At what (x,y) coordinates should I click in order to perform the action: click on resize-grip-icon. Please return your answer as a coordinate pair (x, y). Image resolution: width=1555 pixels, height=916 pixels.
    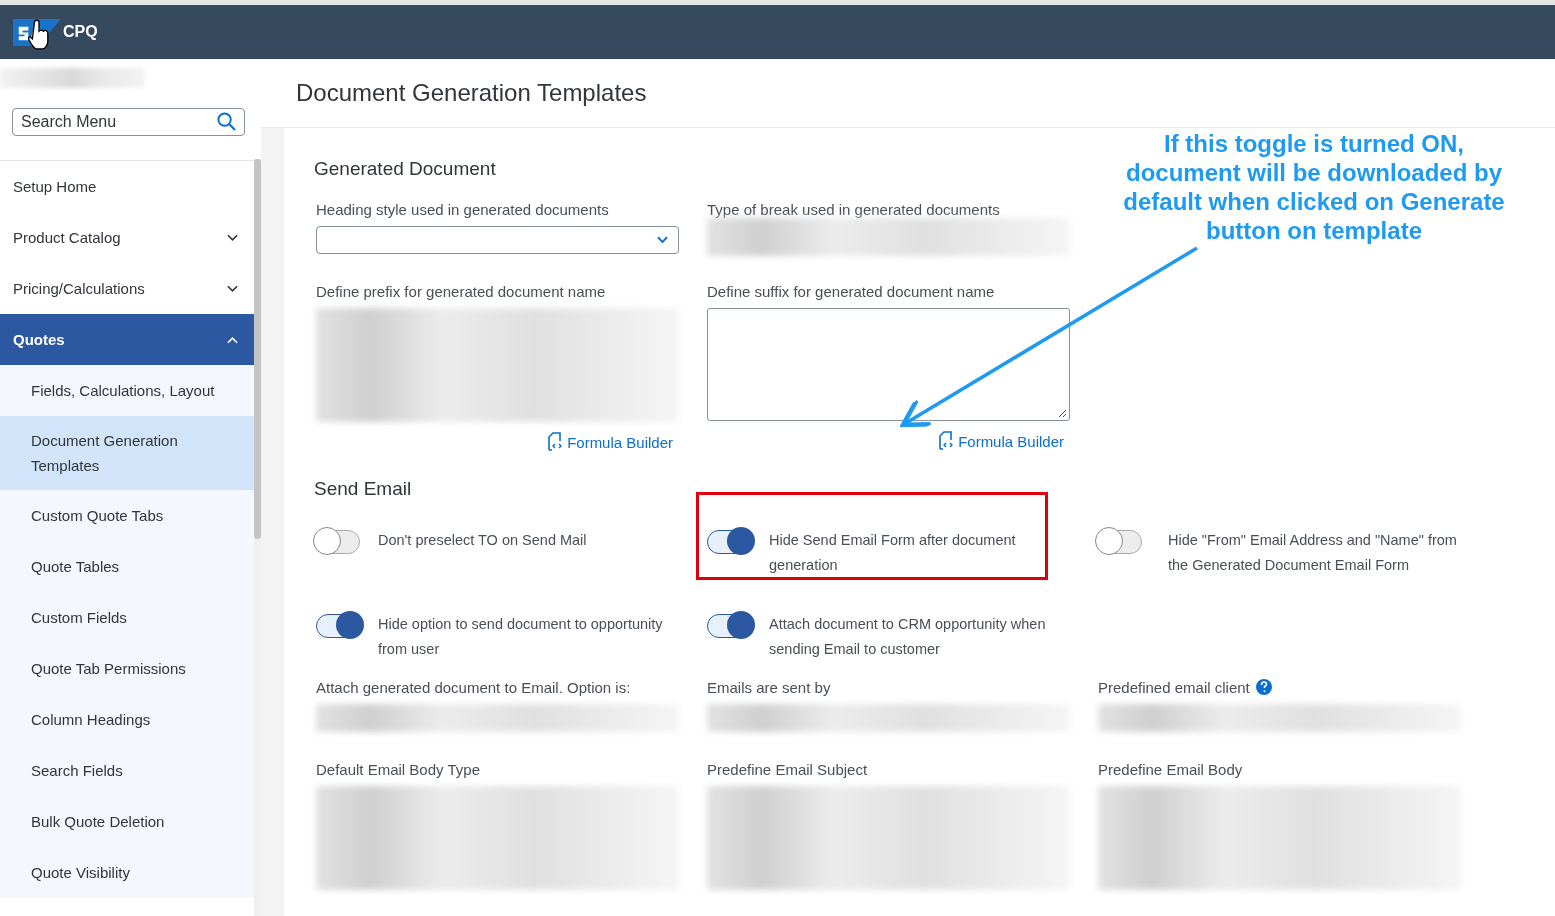
    Looking at the image, I should click on (1062, 413).